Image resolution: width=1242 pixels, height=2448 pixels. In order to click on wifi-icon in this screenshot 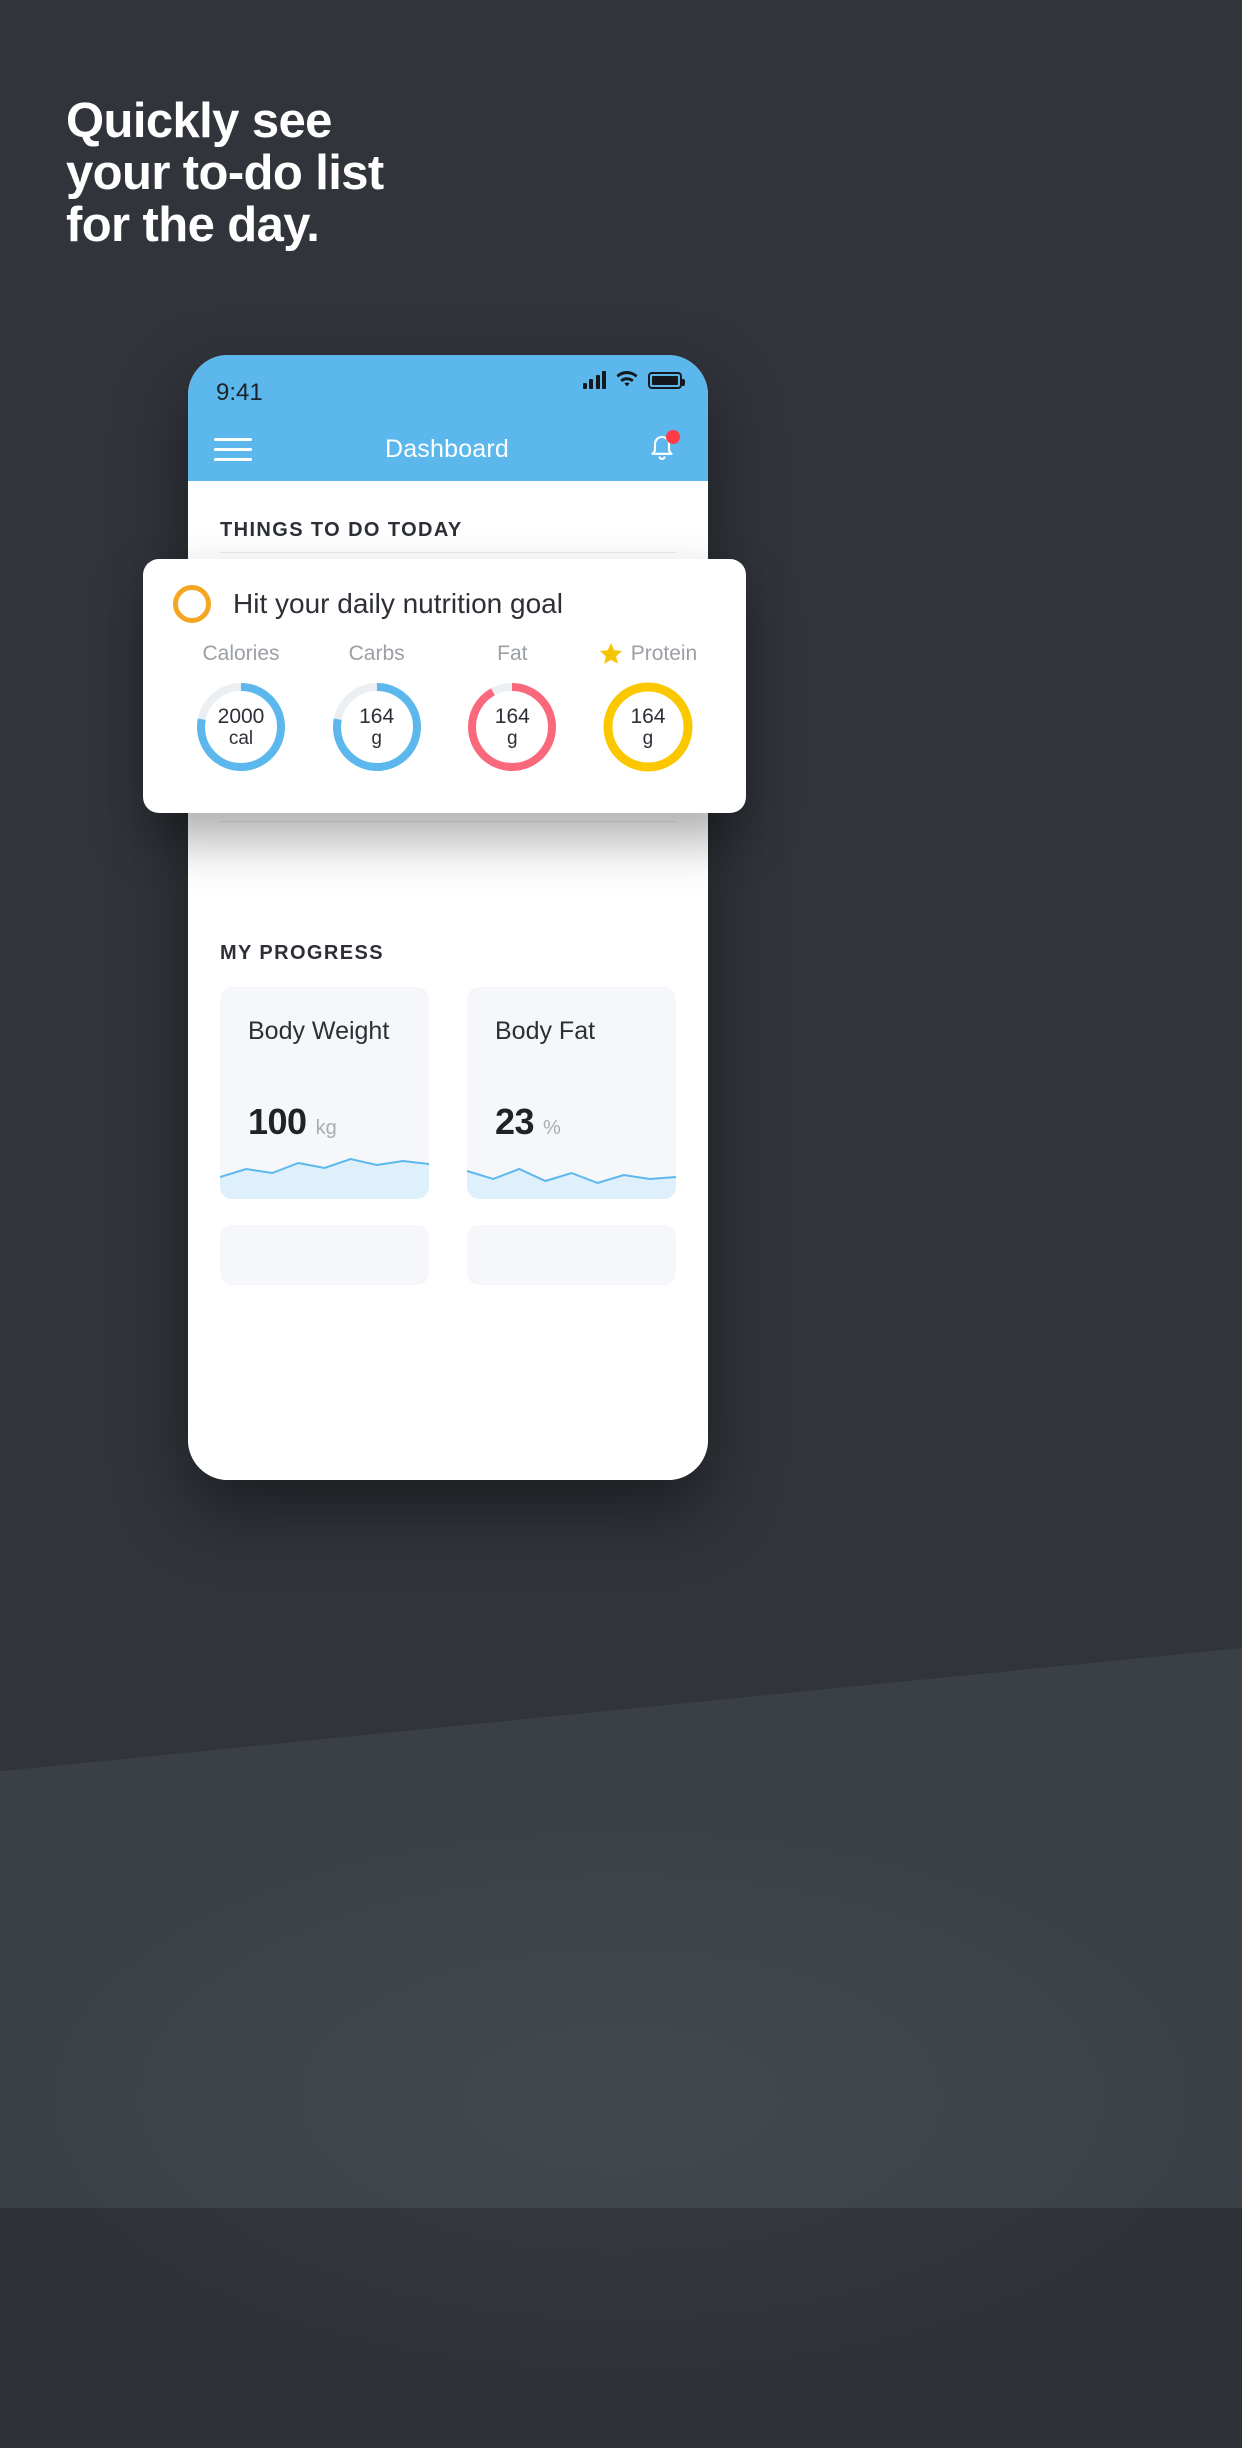, I will do `click(627, 380)`.